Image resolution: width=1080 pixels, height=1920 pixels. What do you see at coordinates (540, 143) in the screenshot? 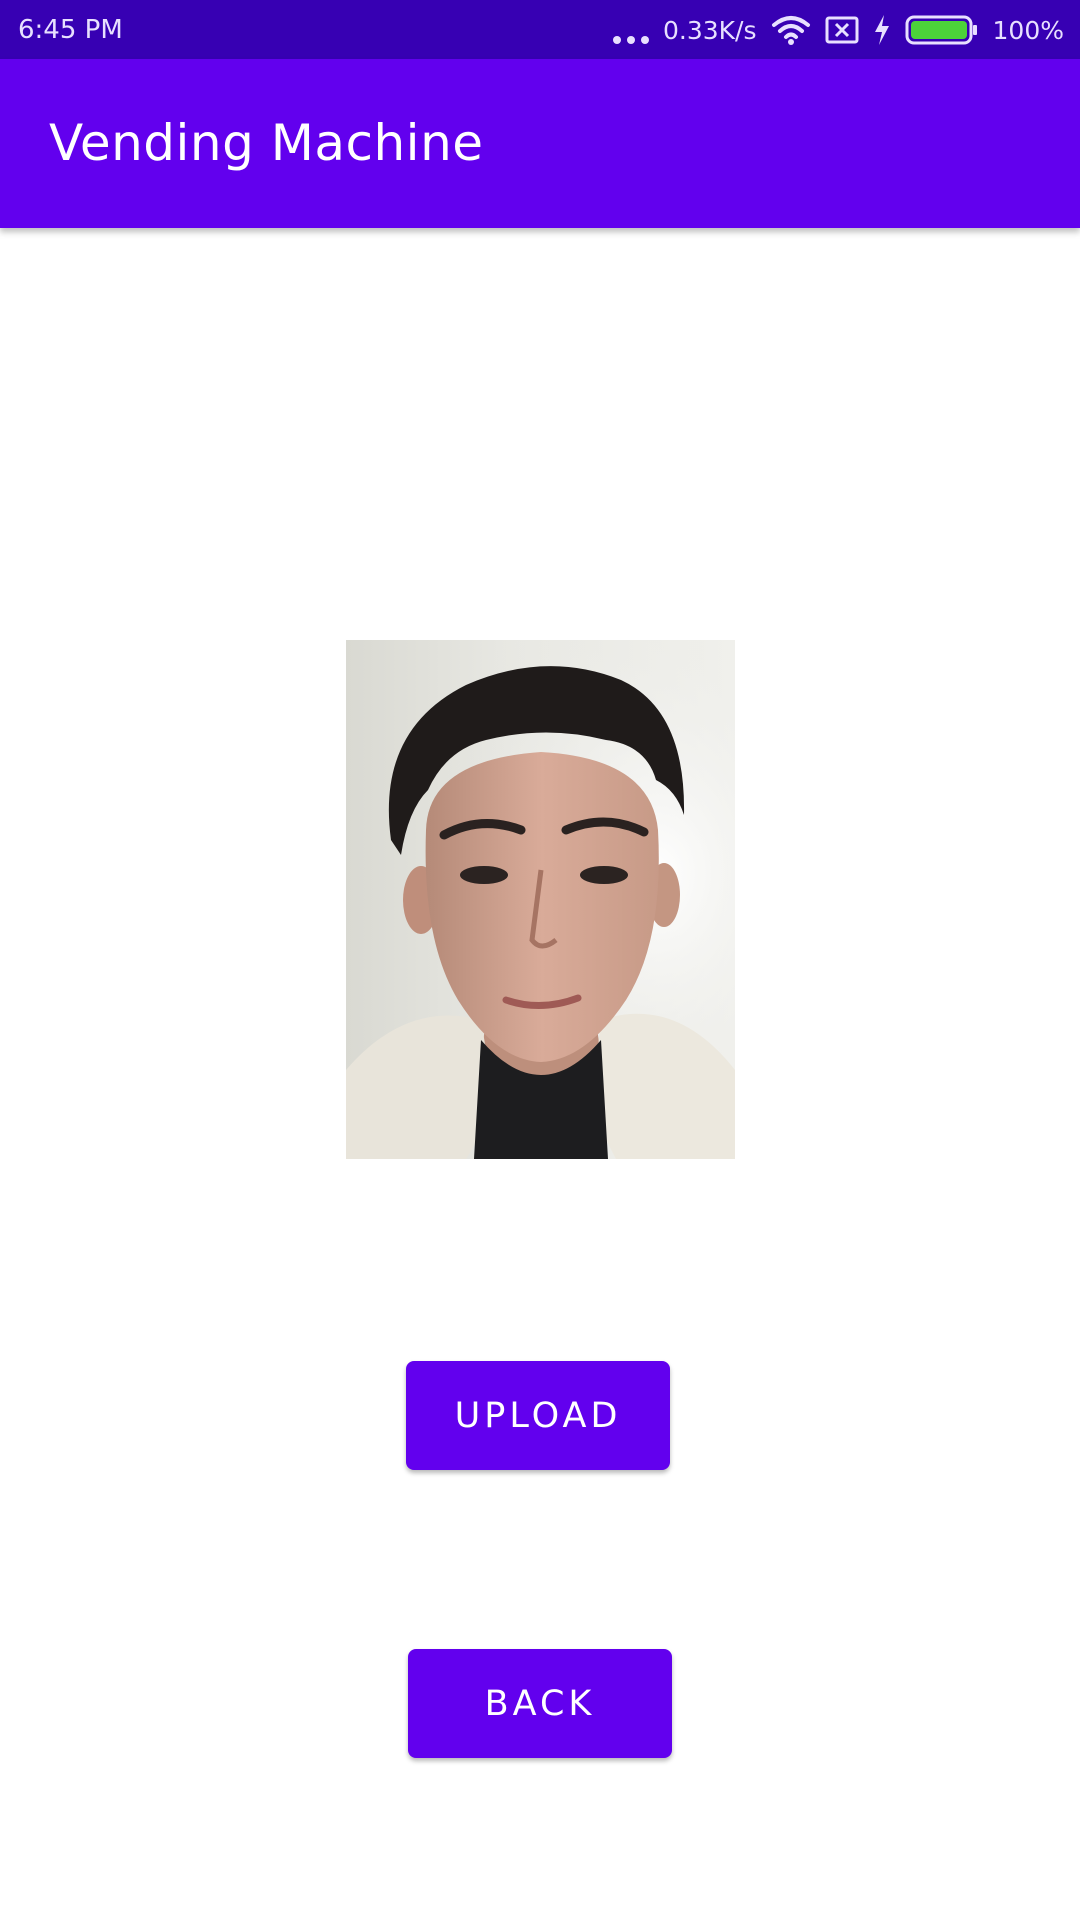
I see `app-bar: Vending Machine` at bounding box center [540, 143].